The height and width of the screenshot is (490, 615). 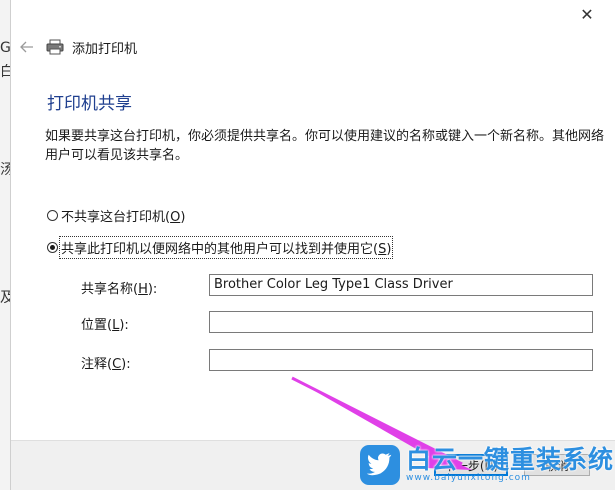 What do you see at coordinates (119, 289) in the screenshot?
I see `share-name-label: 共享名称(H):` at bounding box center [119, 289].